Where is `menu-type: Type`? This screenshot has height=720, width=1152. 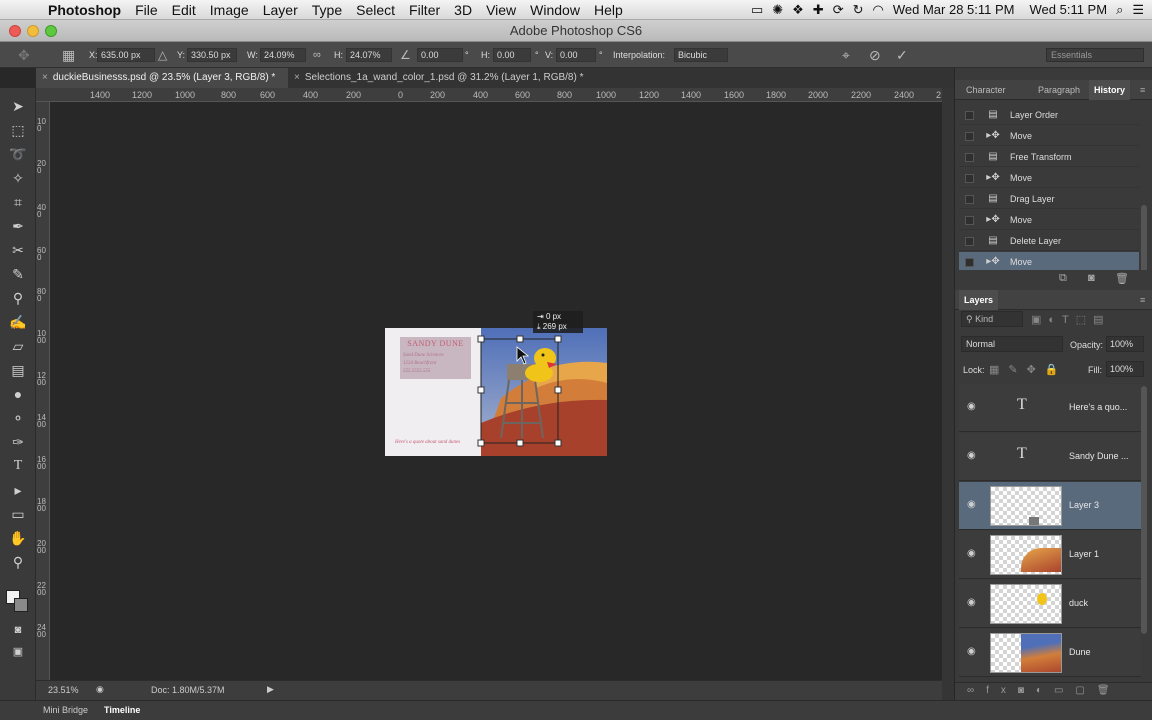 menu-type: Type is located at coordinates (327, 10).